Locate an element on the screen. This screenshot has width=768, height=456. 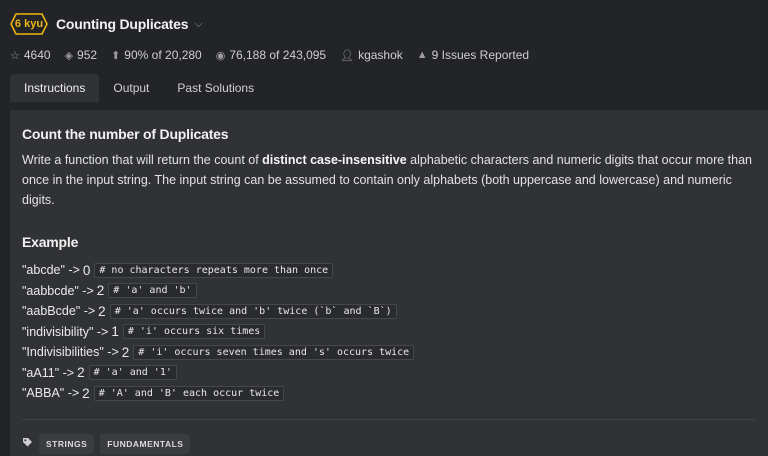
example-input: "Indivisibilities" -> is located at coordinates (70, 352).